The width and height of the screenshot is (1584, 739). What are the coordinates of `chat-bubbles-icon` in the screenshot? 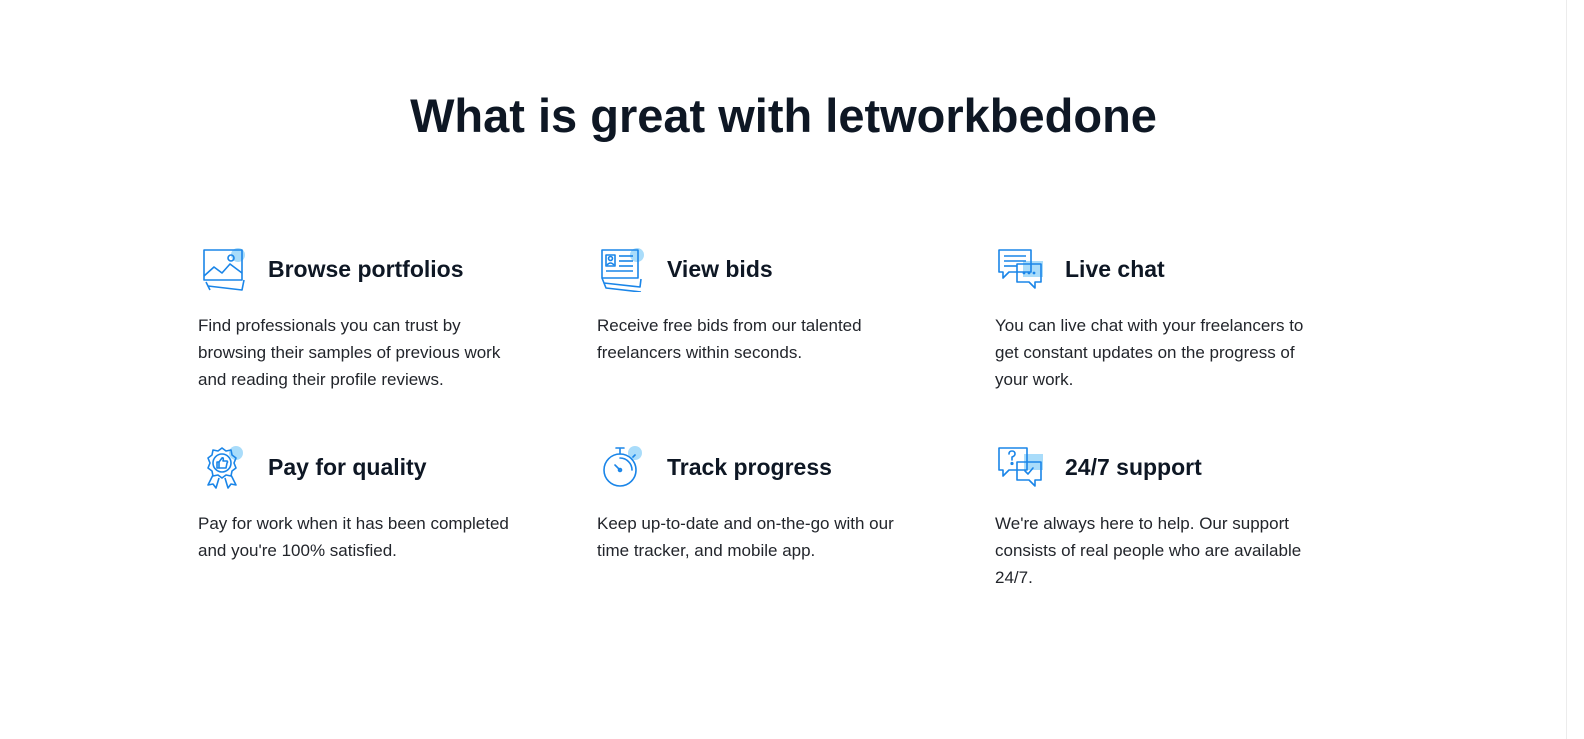 It's located at (1019, 269).